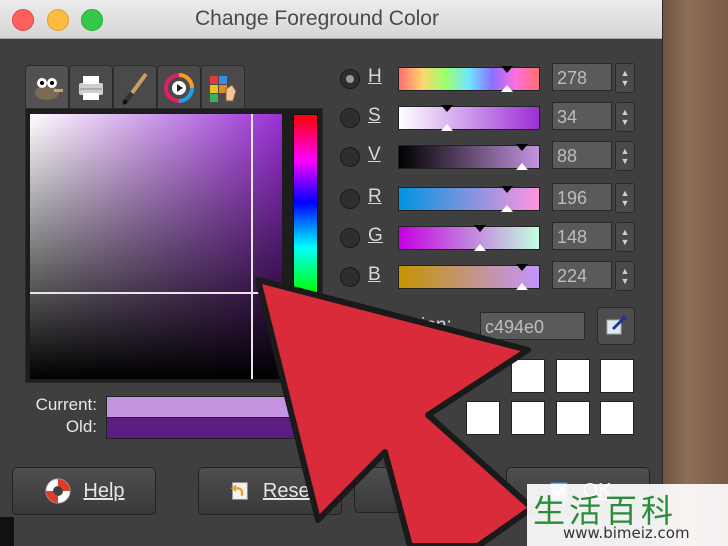  Describe the element at coordinates (582, 155) in the screenshot. I see `channel-value-field: 88` at that location.